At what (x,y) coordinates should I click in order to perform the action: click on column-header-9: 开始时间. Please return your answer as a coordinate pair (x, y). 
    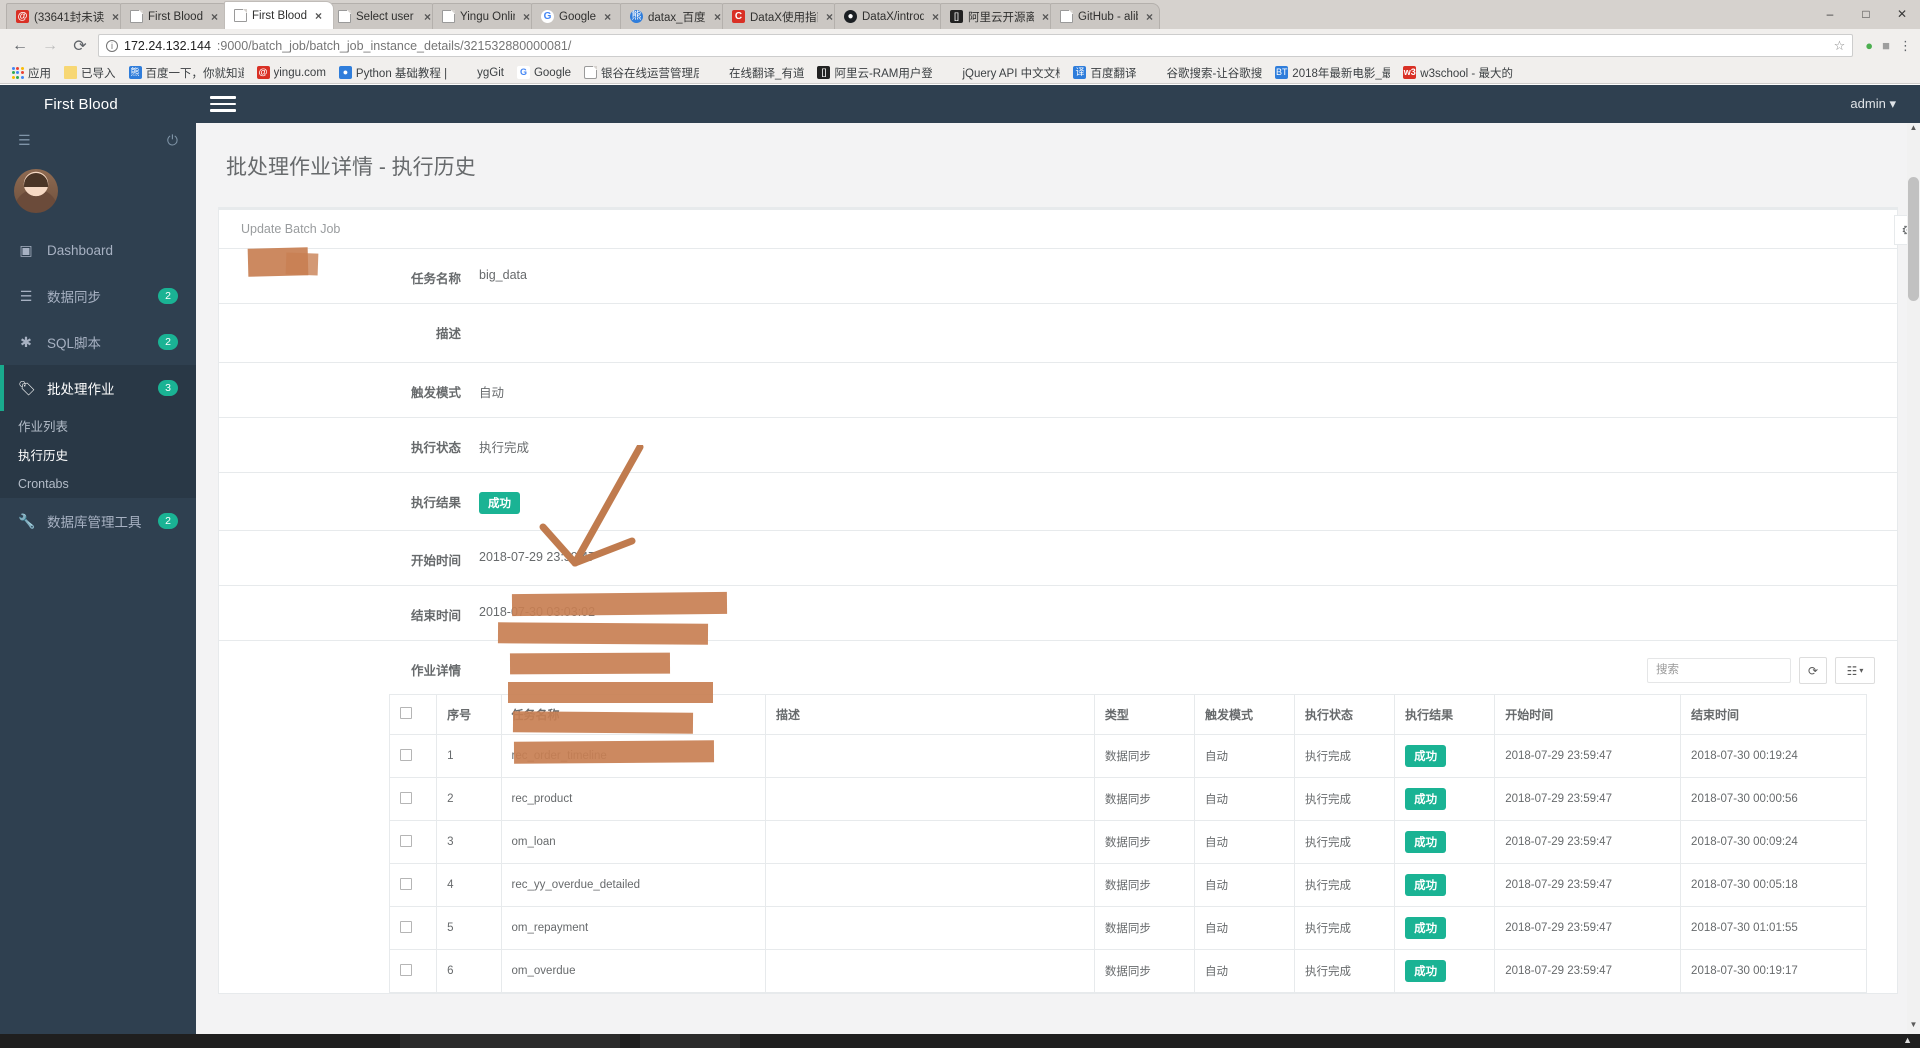
    Looking at the image, I should click on (1588, 714).